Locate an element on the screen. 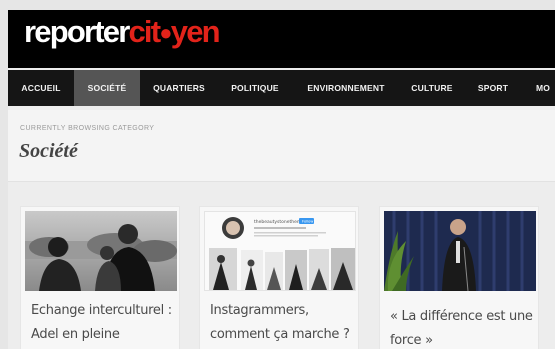  speaker-photo-icon is located at coordinates (460, 251).